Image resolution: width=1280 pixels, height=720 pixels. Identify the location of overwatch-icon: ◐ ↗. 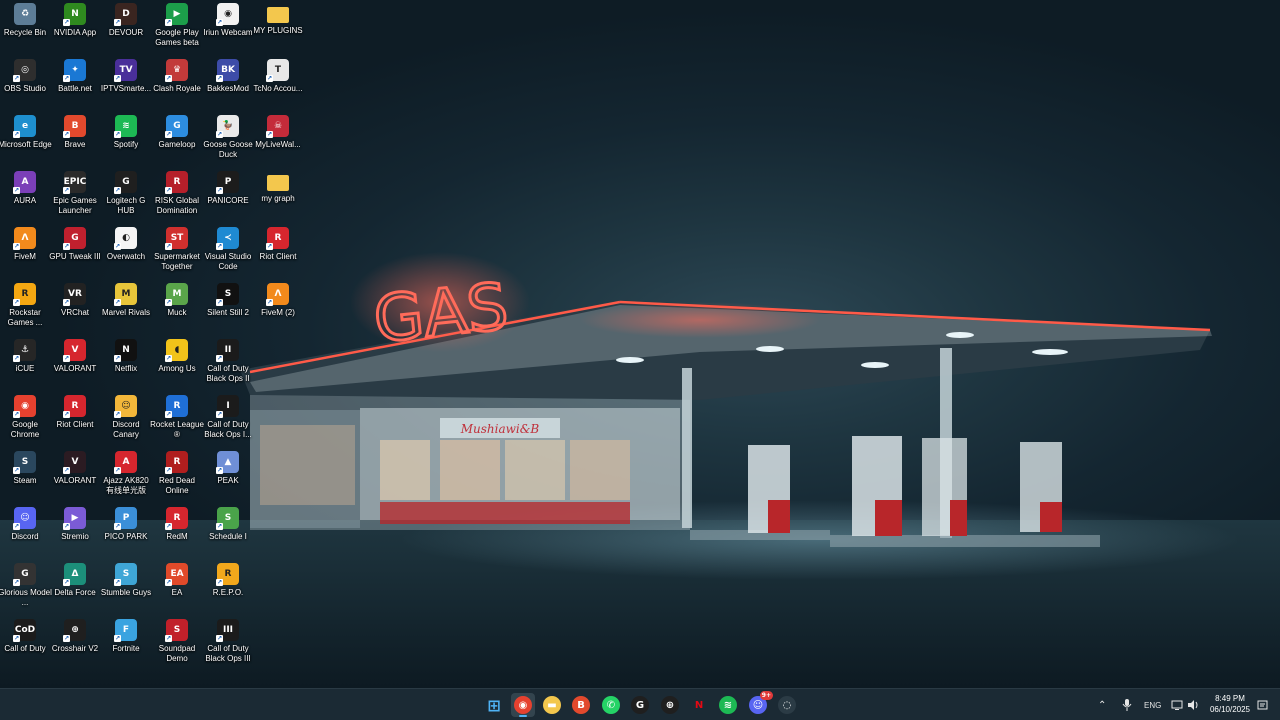
(125, 238).